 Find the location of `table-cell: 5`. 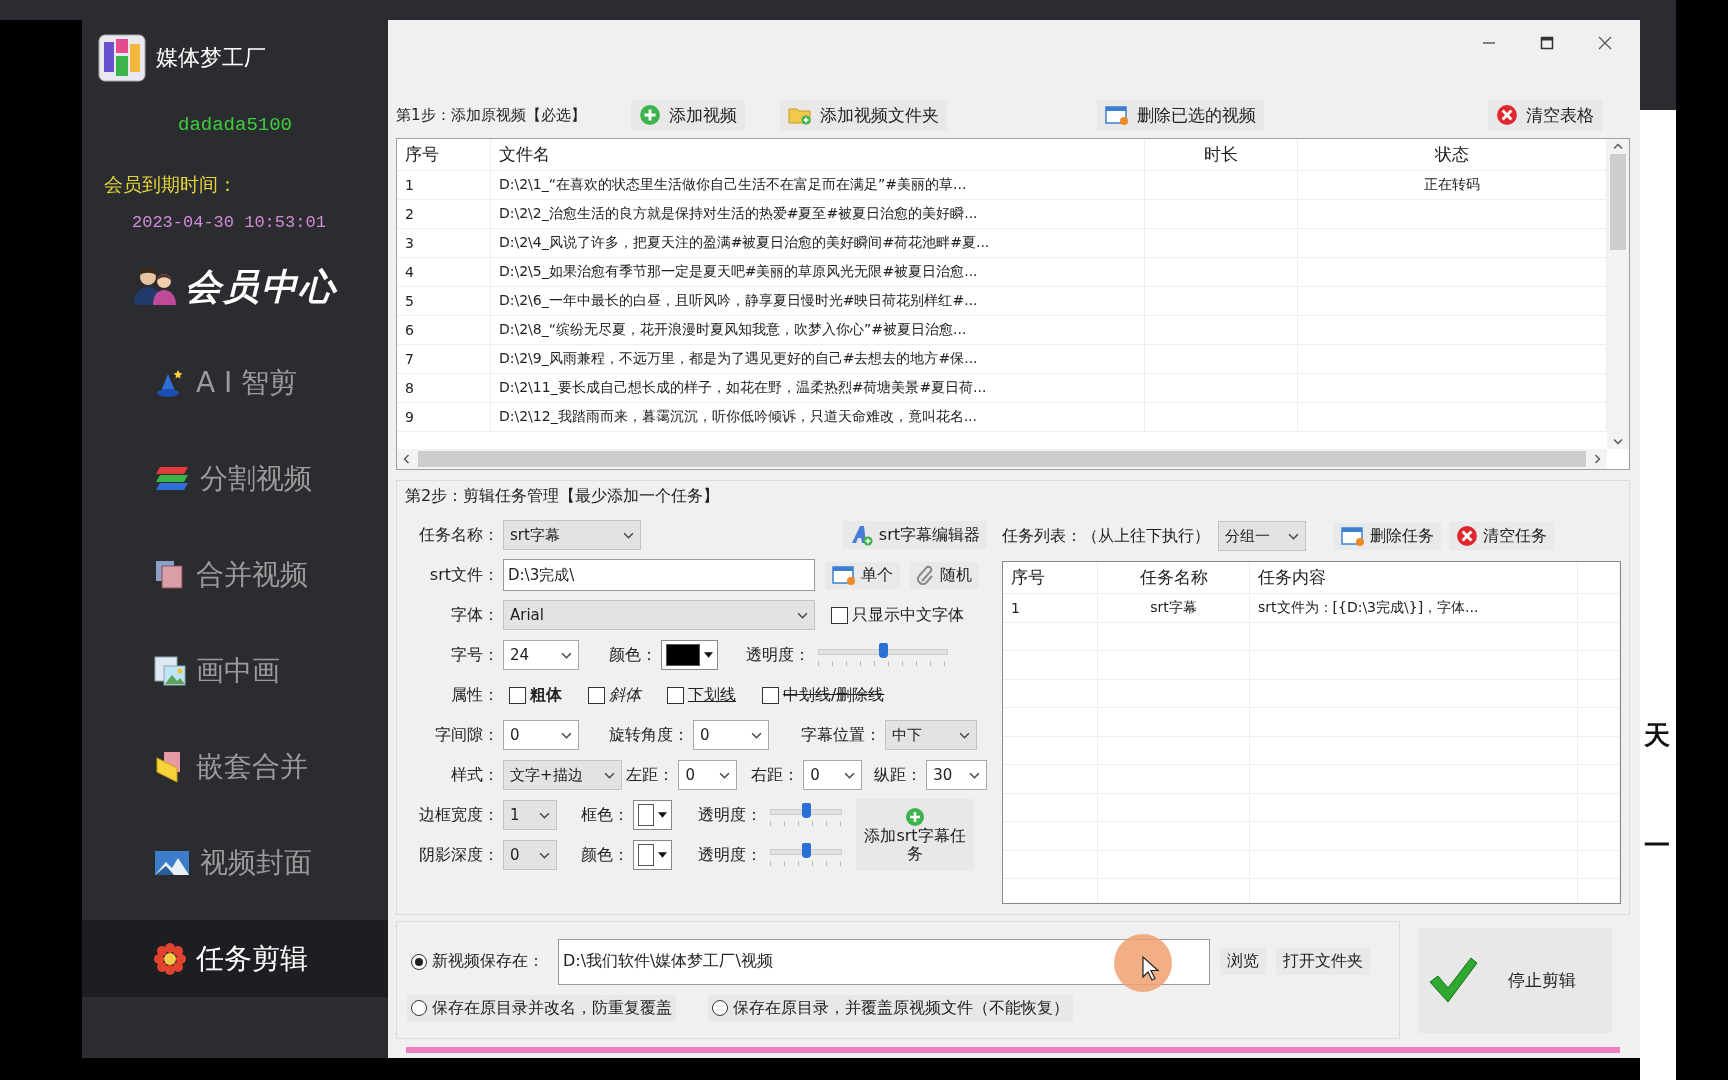

table-cell: 5 is located at coordinates (444, 301).